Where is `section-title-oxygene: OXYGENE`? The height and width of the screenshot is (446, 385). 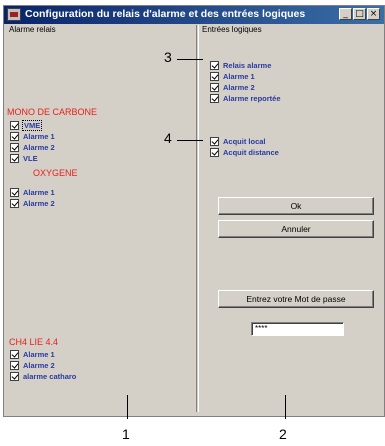
section-title-oxygene: OXYGENE is located at coordinates (55, 173).